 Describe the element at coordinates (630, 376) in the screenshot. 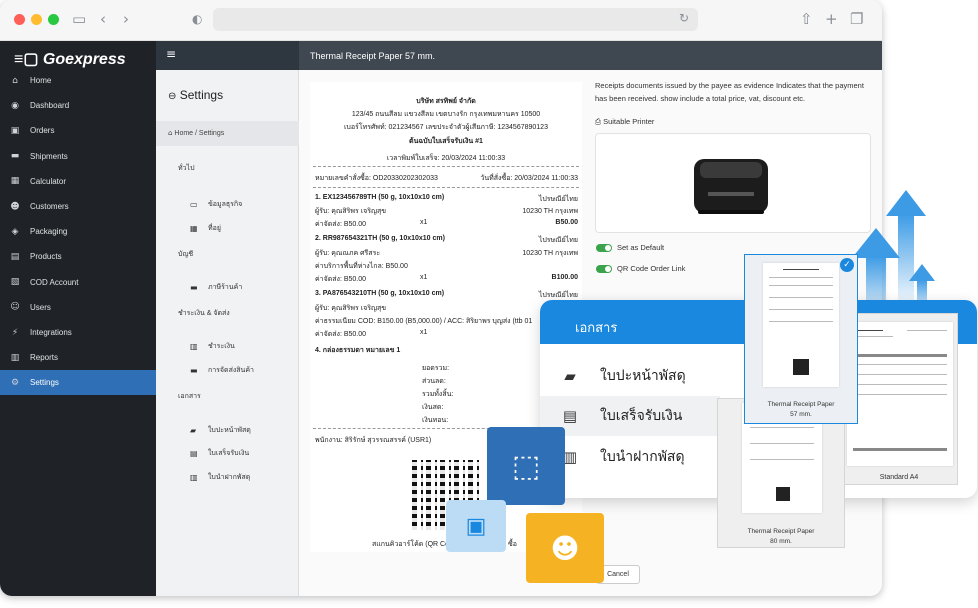

I see `doc-option-label: ▰ ใบปะหน้าพัสดุ` at that location.